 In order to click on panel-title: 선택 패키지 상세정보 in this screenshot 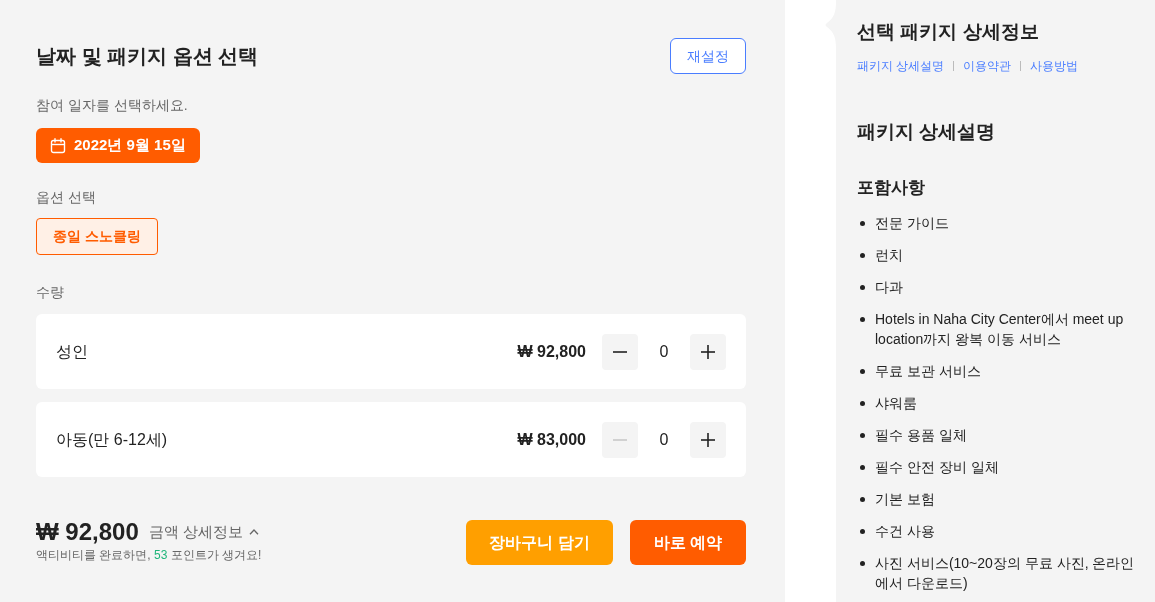, I will do `click(948, 32)`.